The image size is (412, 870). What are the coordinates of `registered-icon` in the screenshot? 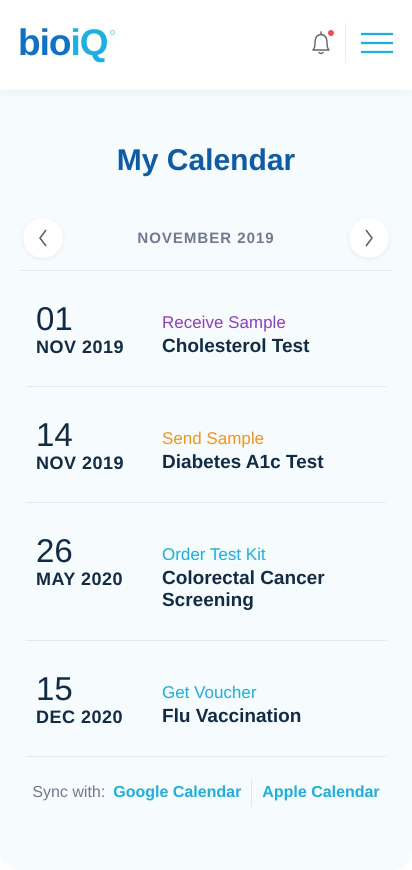 It's located at (112, 32).